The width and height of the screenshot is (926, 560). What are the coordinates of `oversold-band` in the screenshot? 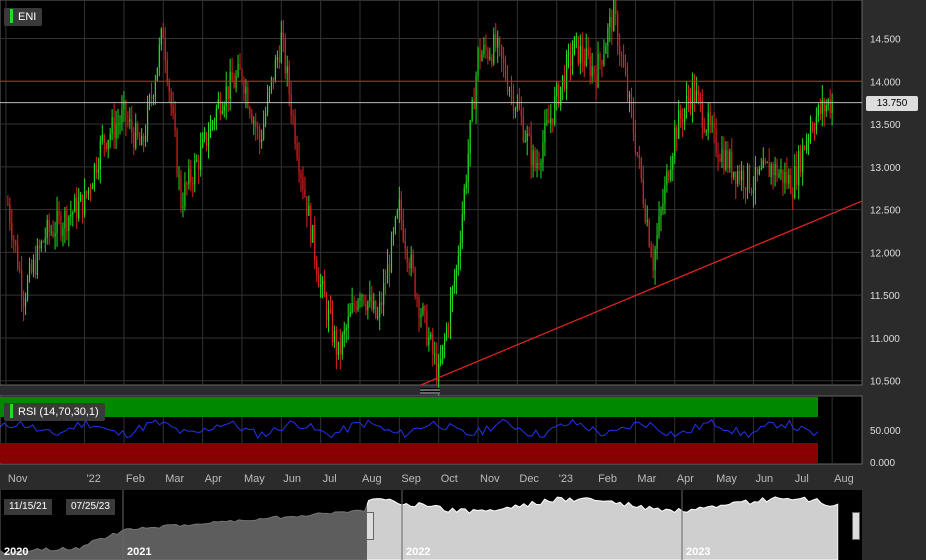 It's located at (409, 453).